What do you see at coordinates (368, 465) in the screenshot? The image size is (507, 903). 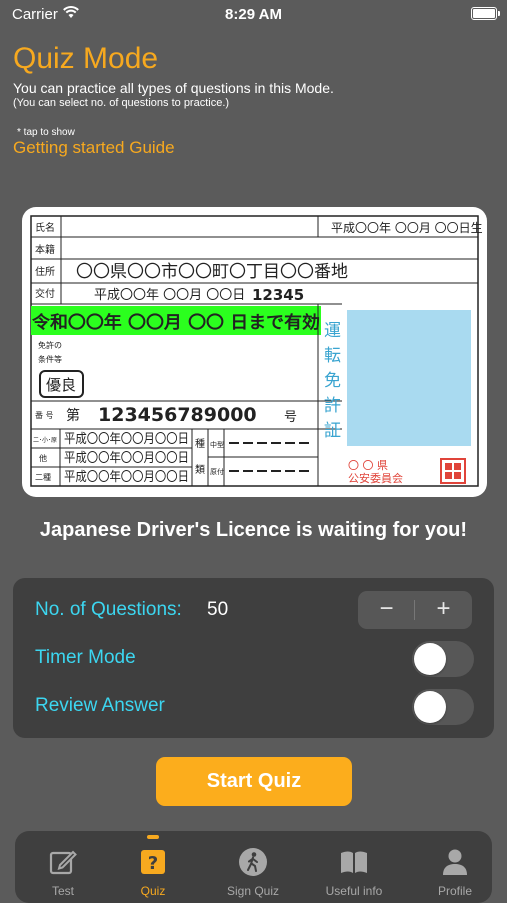 I see `issuer-top: 〇 〇 県` at bounding box center [368, 465].